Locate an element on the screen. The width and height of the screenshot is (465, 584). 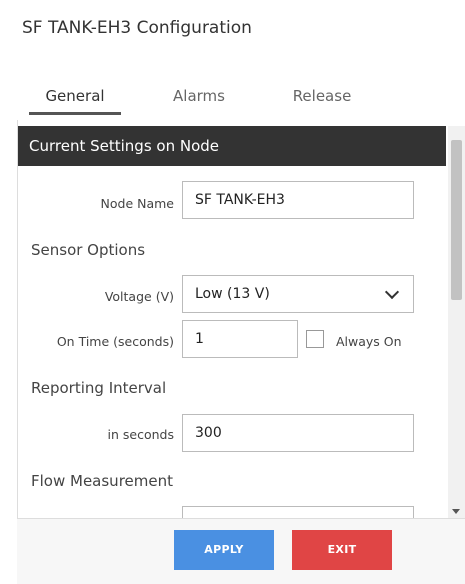
exit-button: EXIT is located at coordinates (342, 550).